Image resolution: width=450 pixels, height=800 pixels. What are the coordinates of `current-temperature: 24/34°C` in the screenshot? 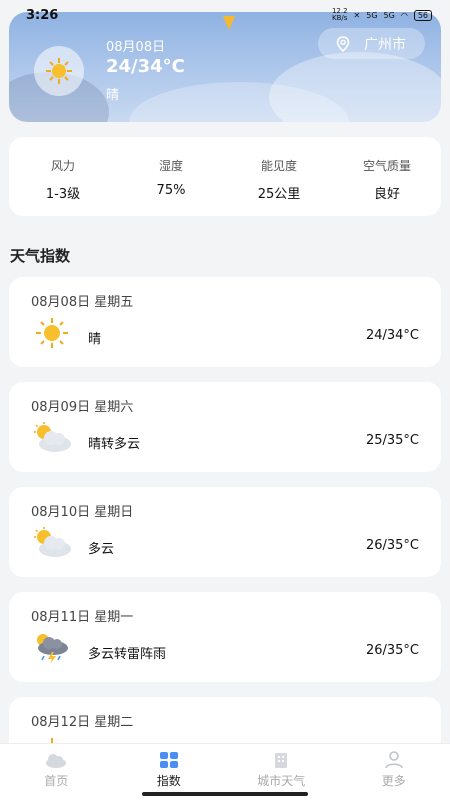 It's located at (145, 66).